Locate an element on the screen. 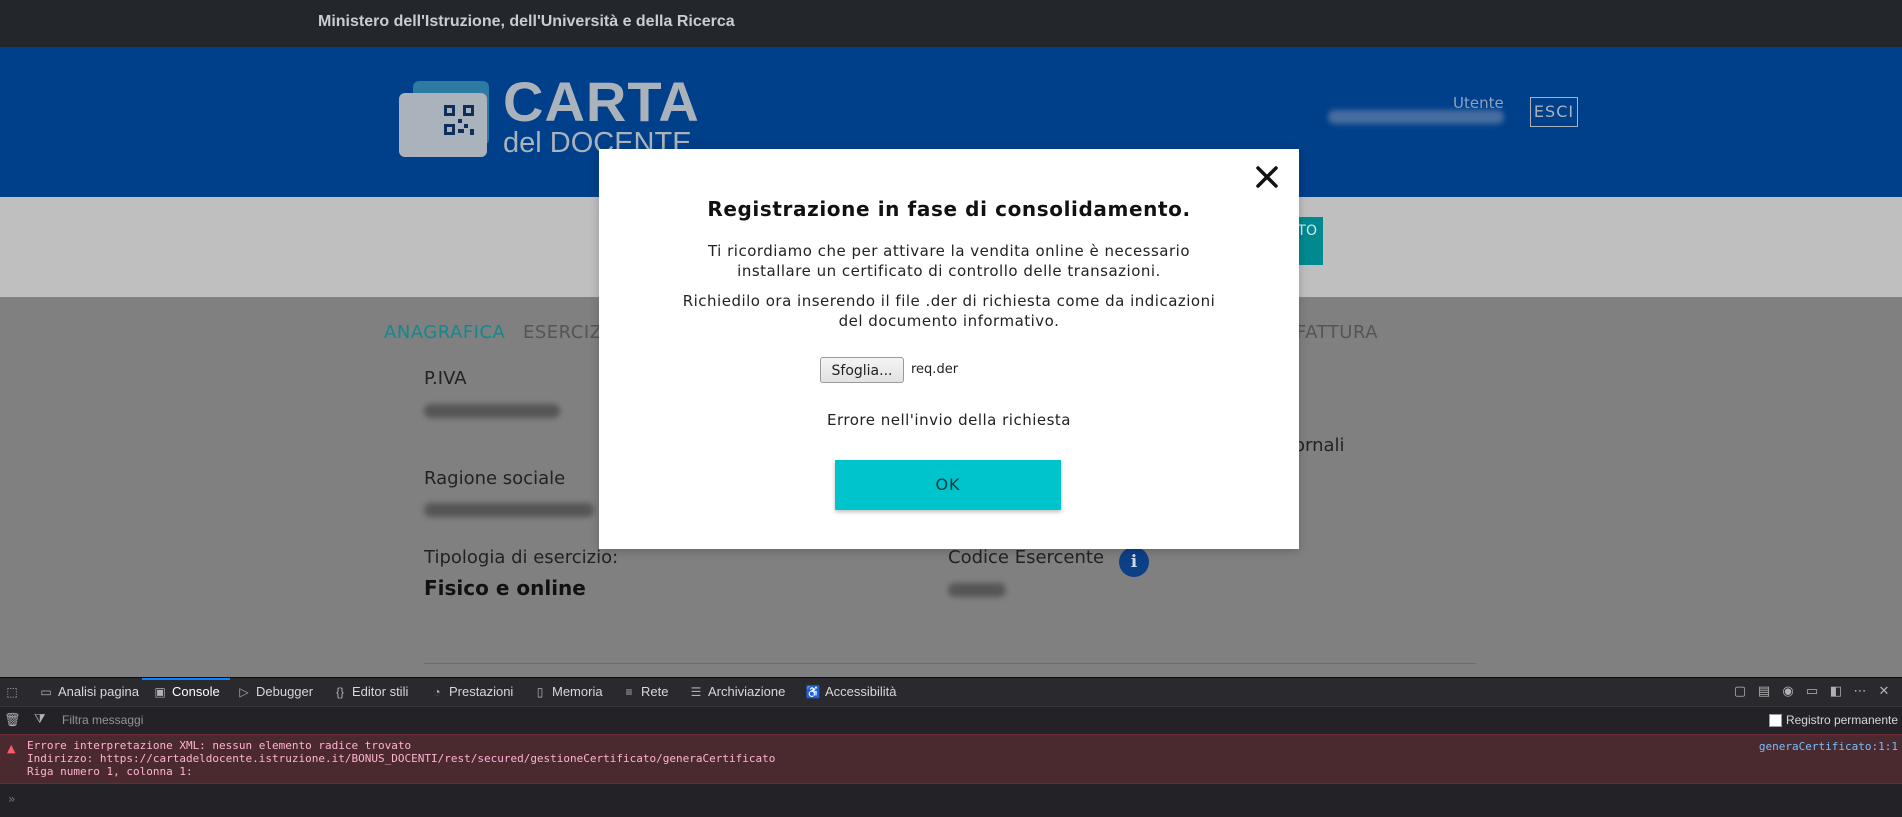 The image size is (1902, 817). tab-esercizi: ESERCIZI is located at coordinates (565, 332).